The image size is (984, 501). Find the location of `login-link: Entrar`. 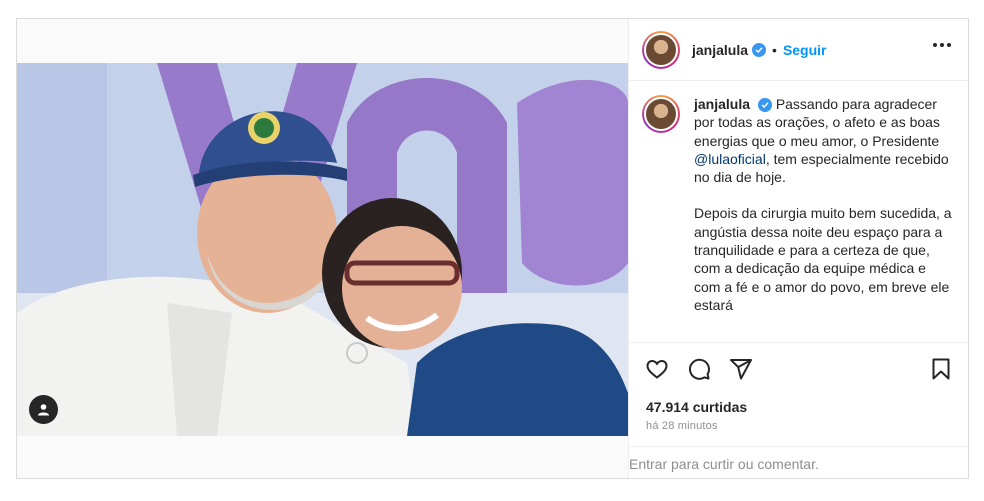

login-link: Entrar is located at coordinates (648, 464).